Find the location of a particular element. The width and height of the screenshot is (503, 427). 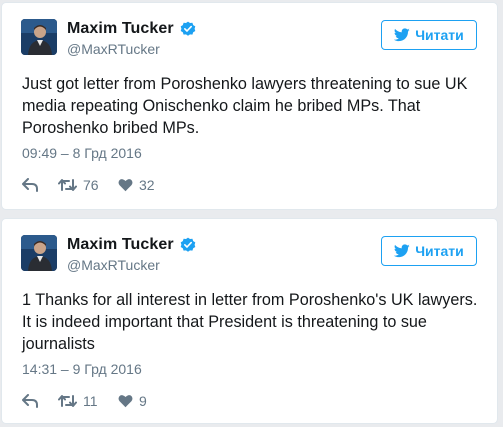

retweet-button: 76 is located at coordinates (88, 185).